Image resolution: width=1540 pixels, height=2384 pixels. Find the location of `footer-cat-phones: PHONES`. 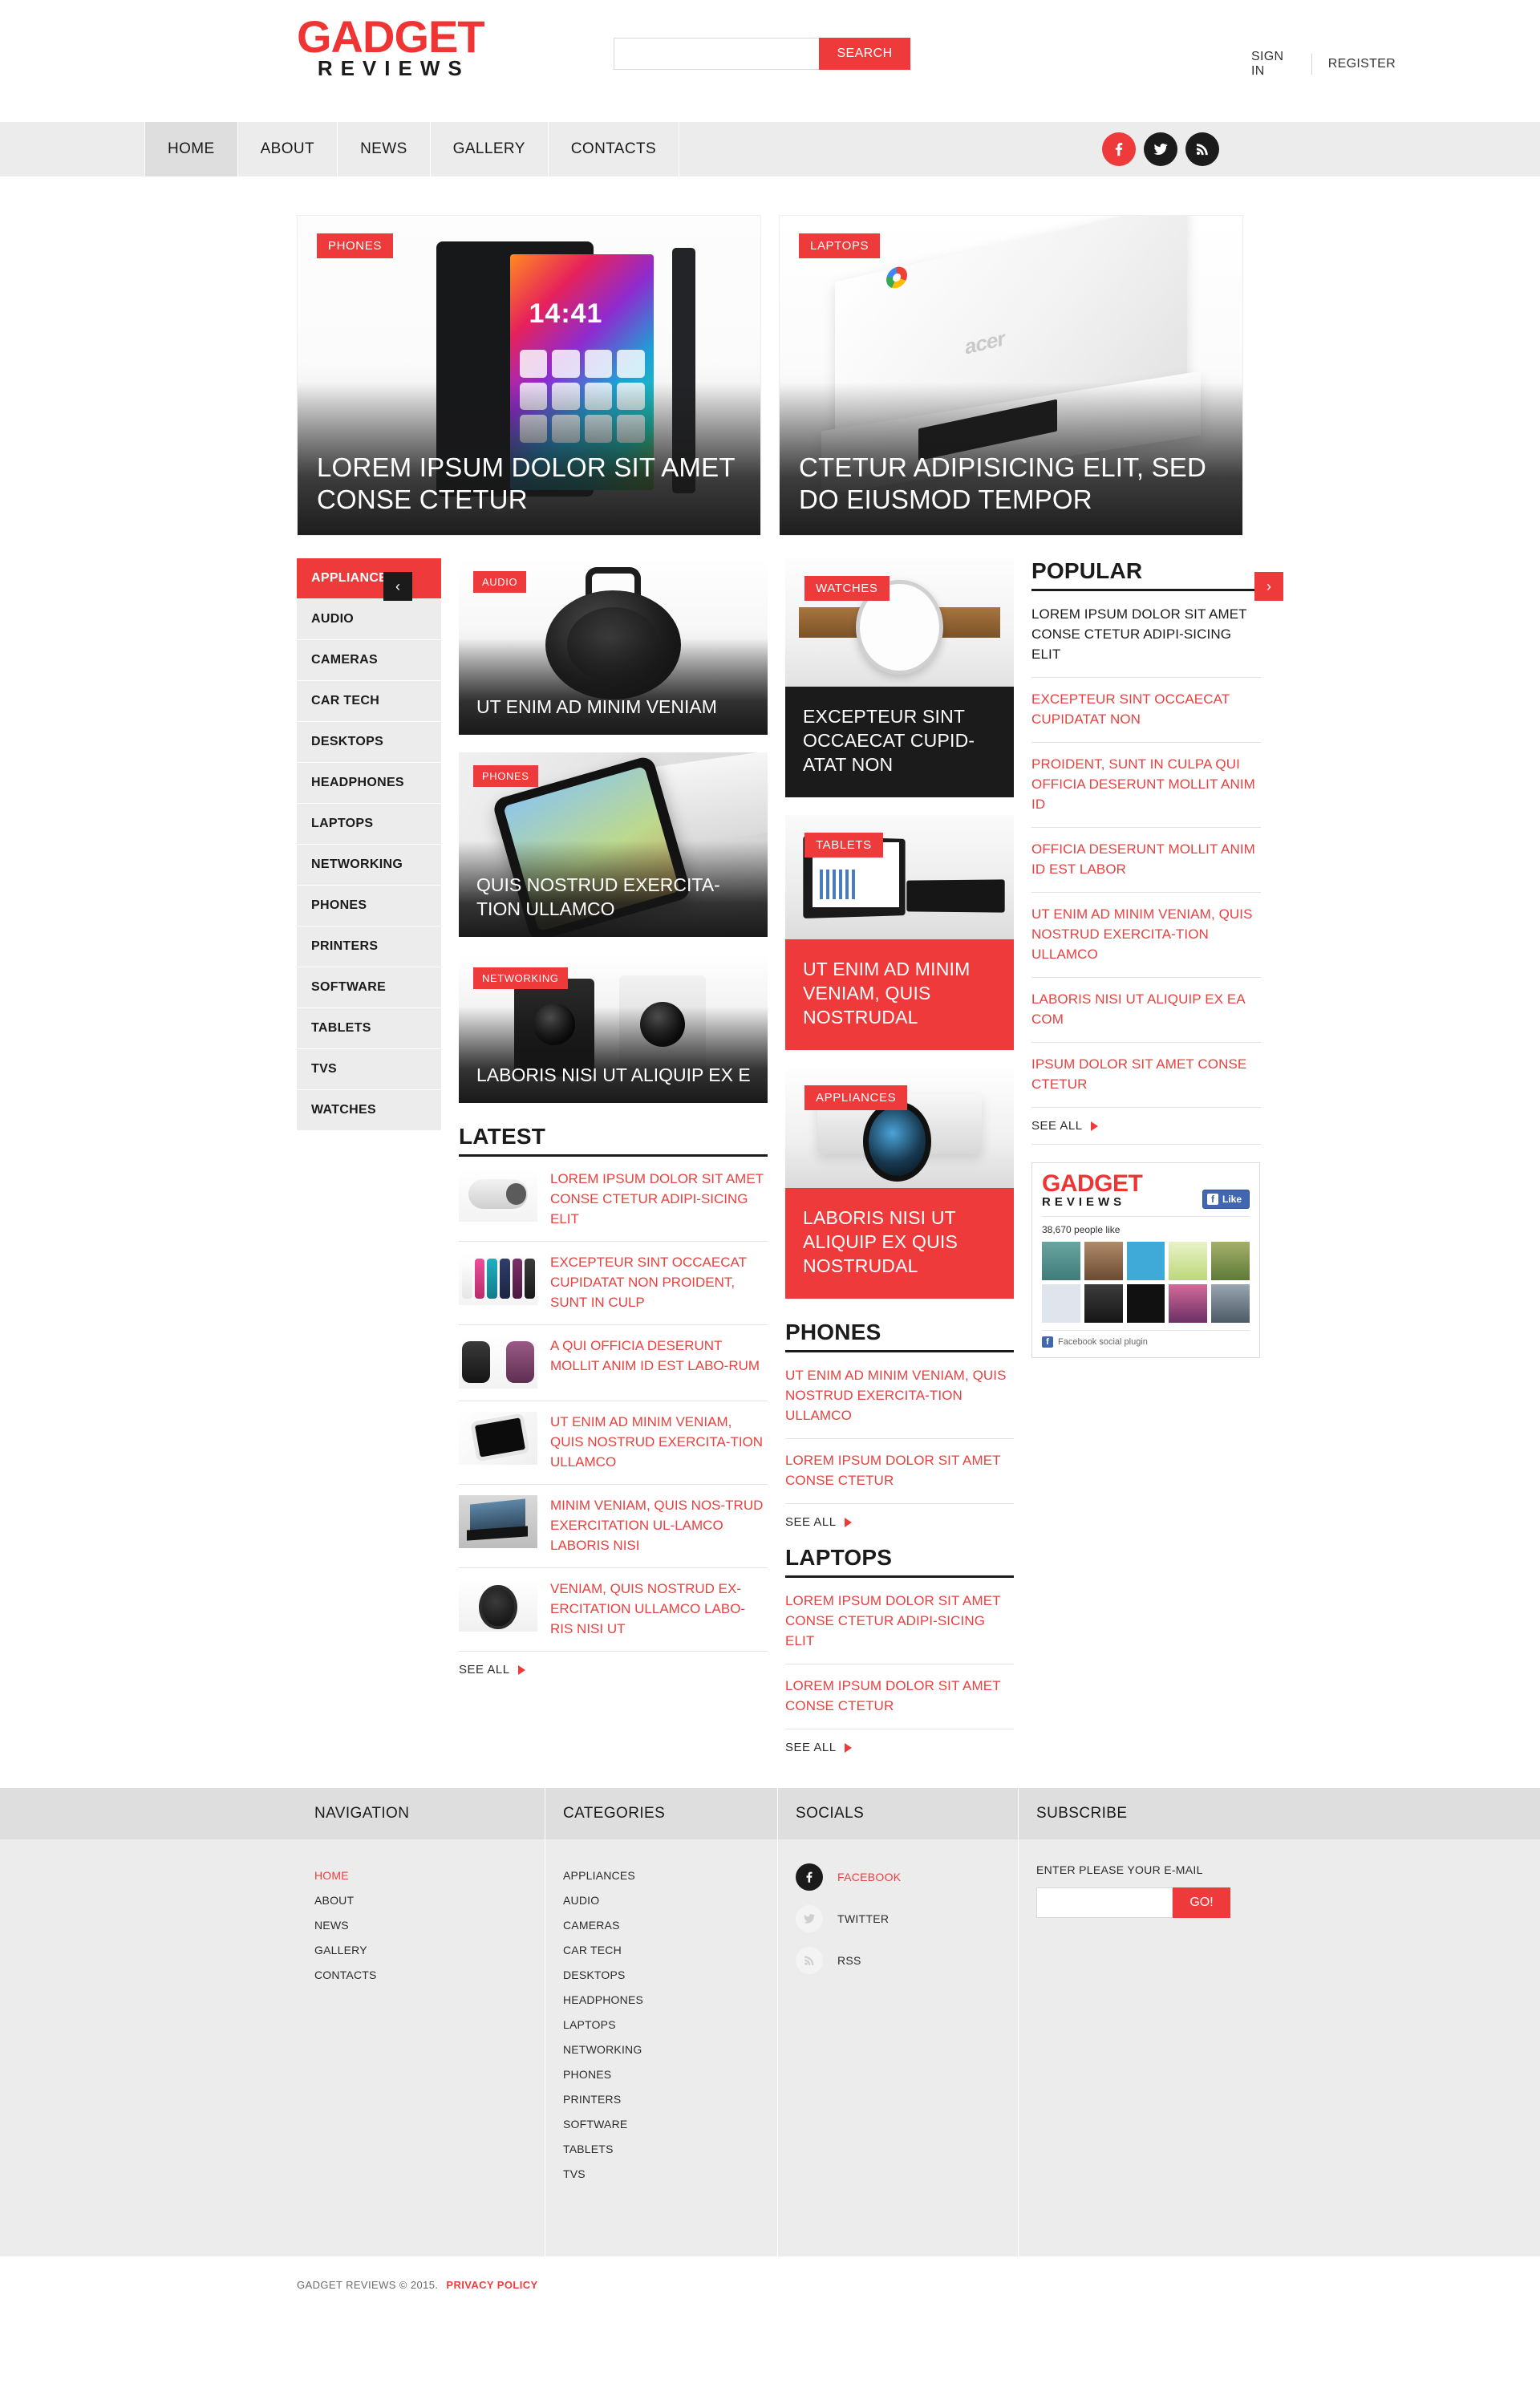

footer-cat-phones: PHONES is located at coordinates (661, 2074).